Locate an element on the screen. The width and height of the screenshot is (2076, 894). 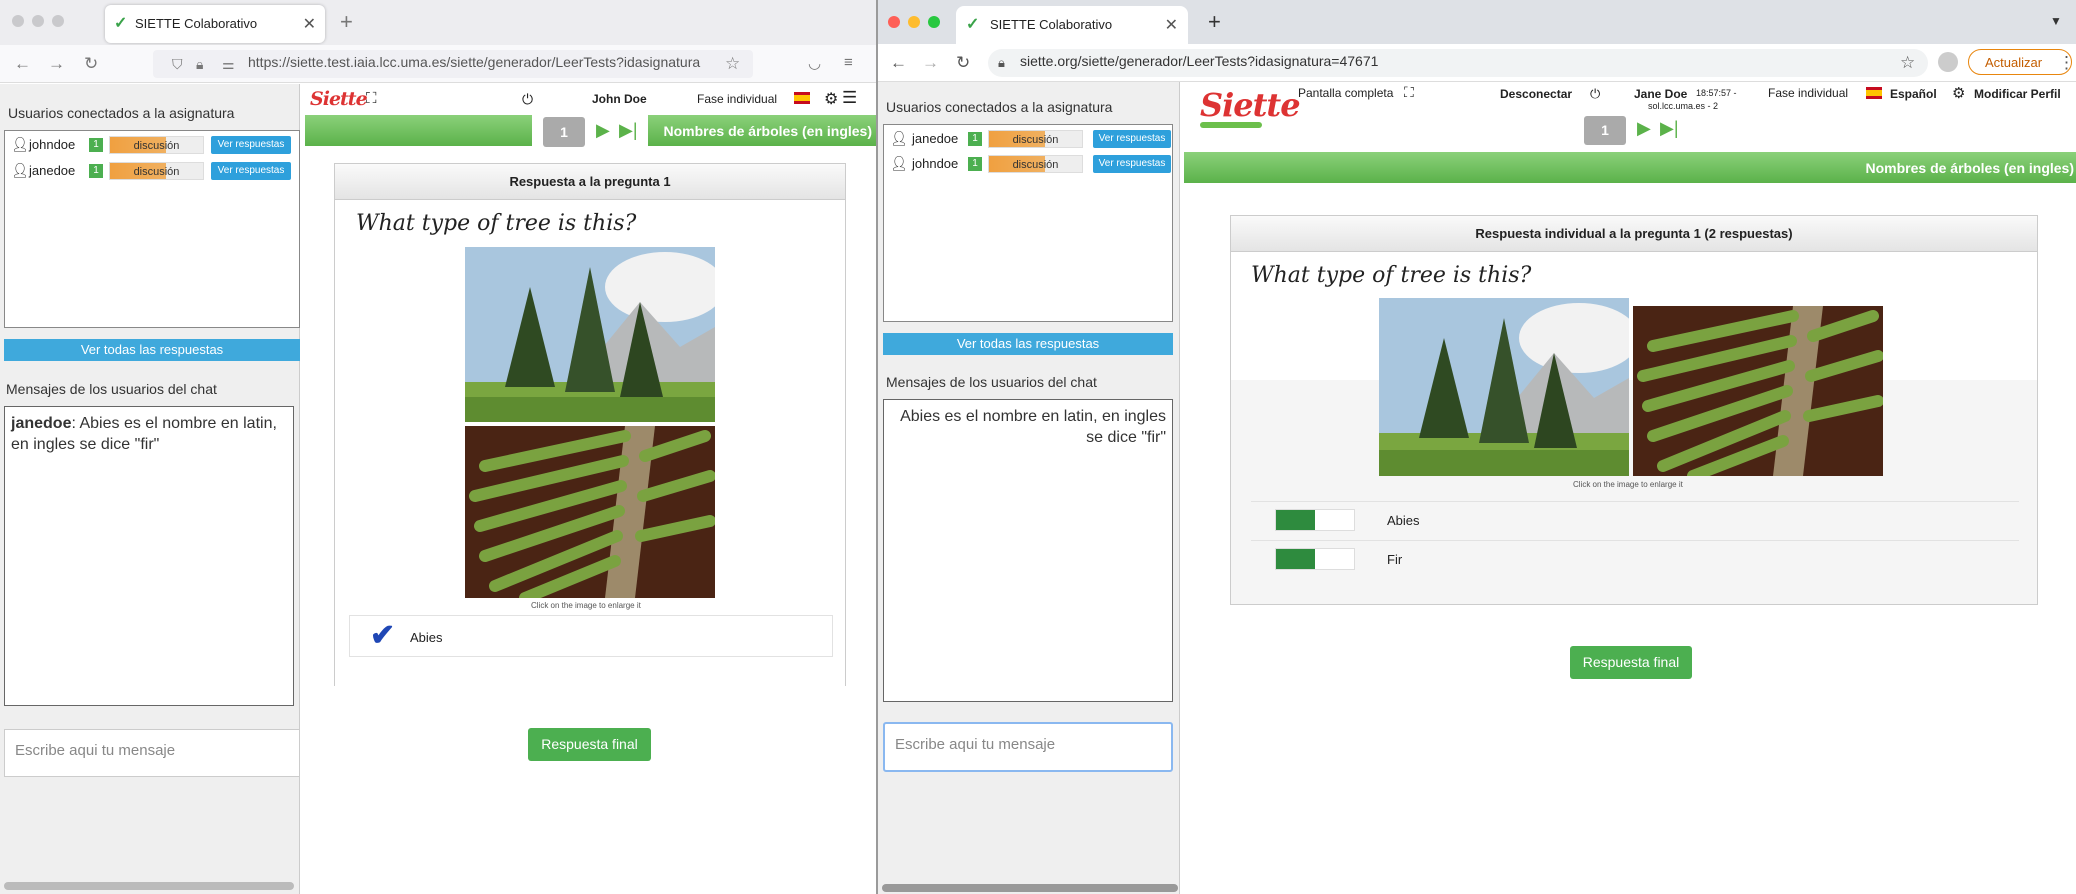
shield-icon: ⛉ is located at coordinates (177, 64).